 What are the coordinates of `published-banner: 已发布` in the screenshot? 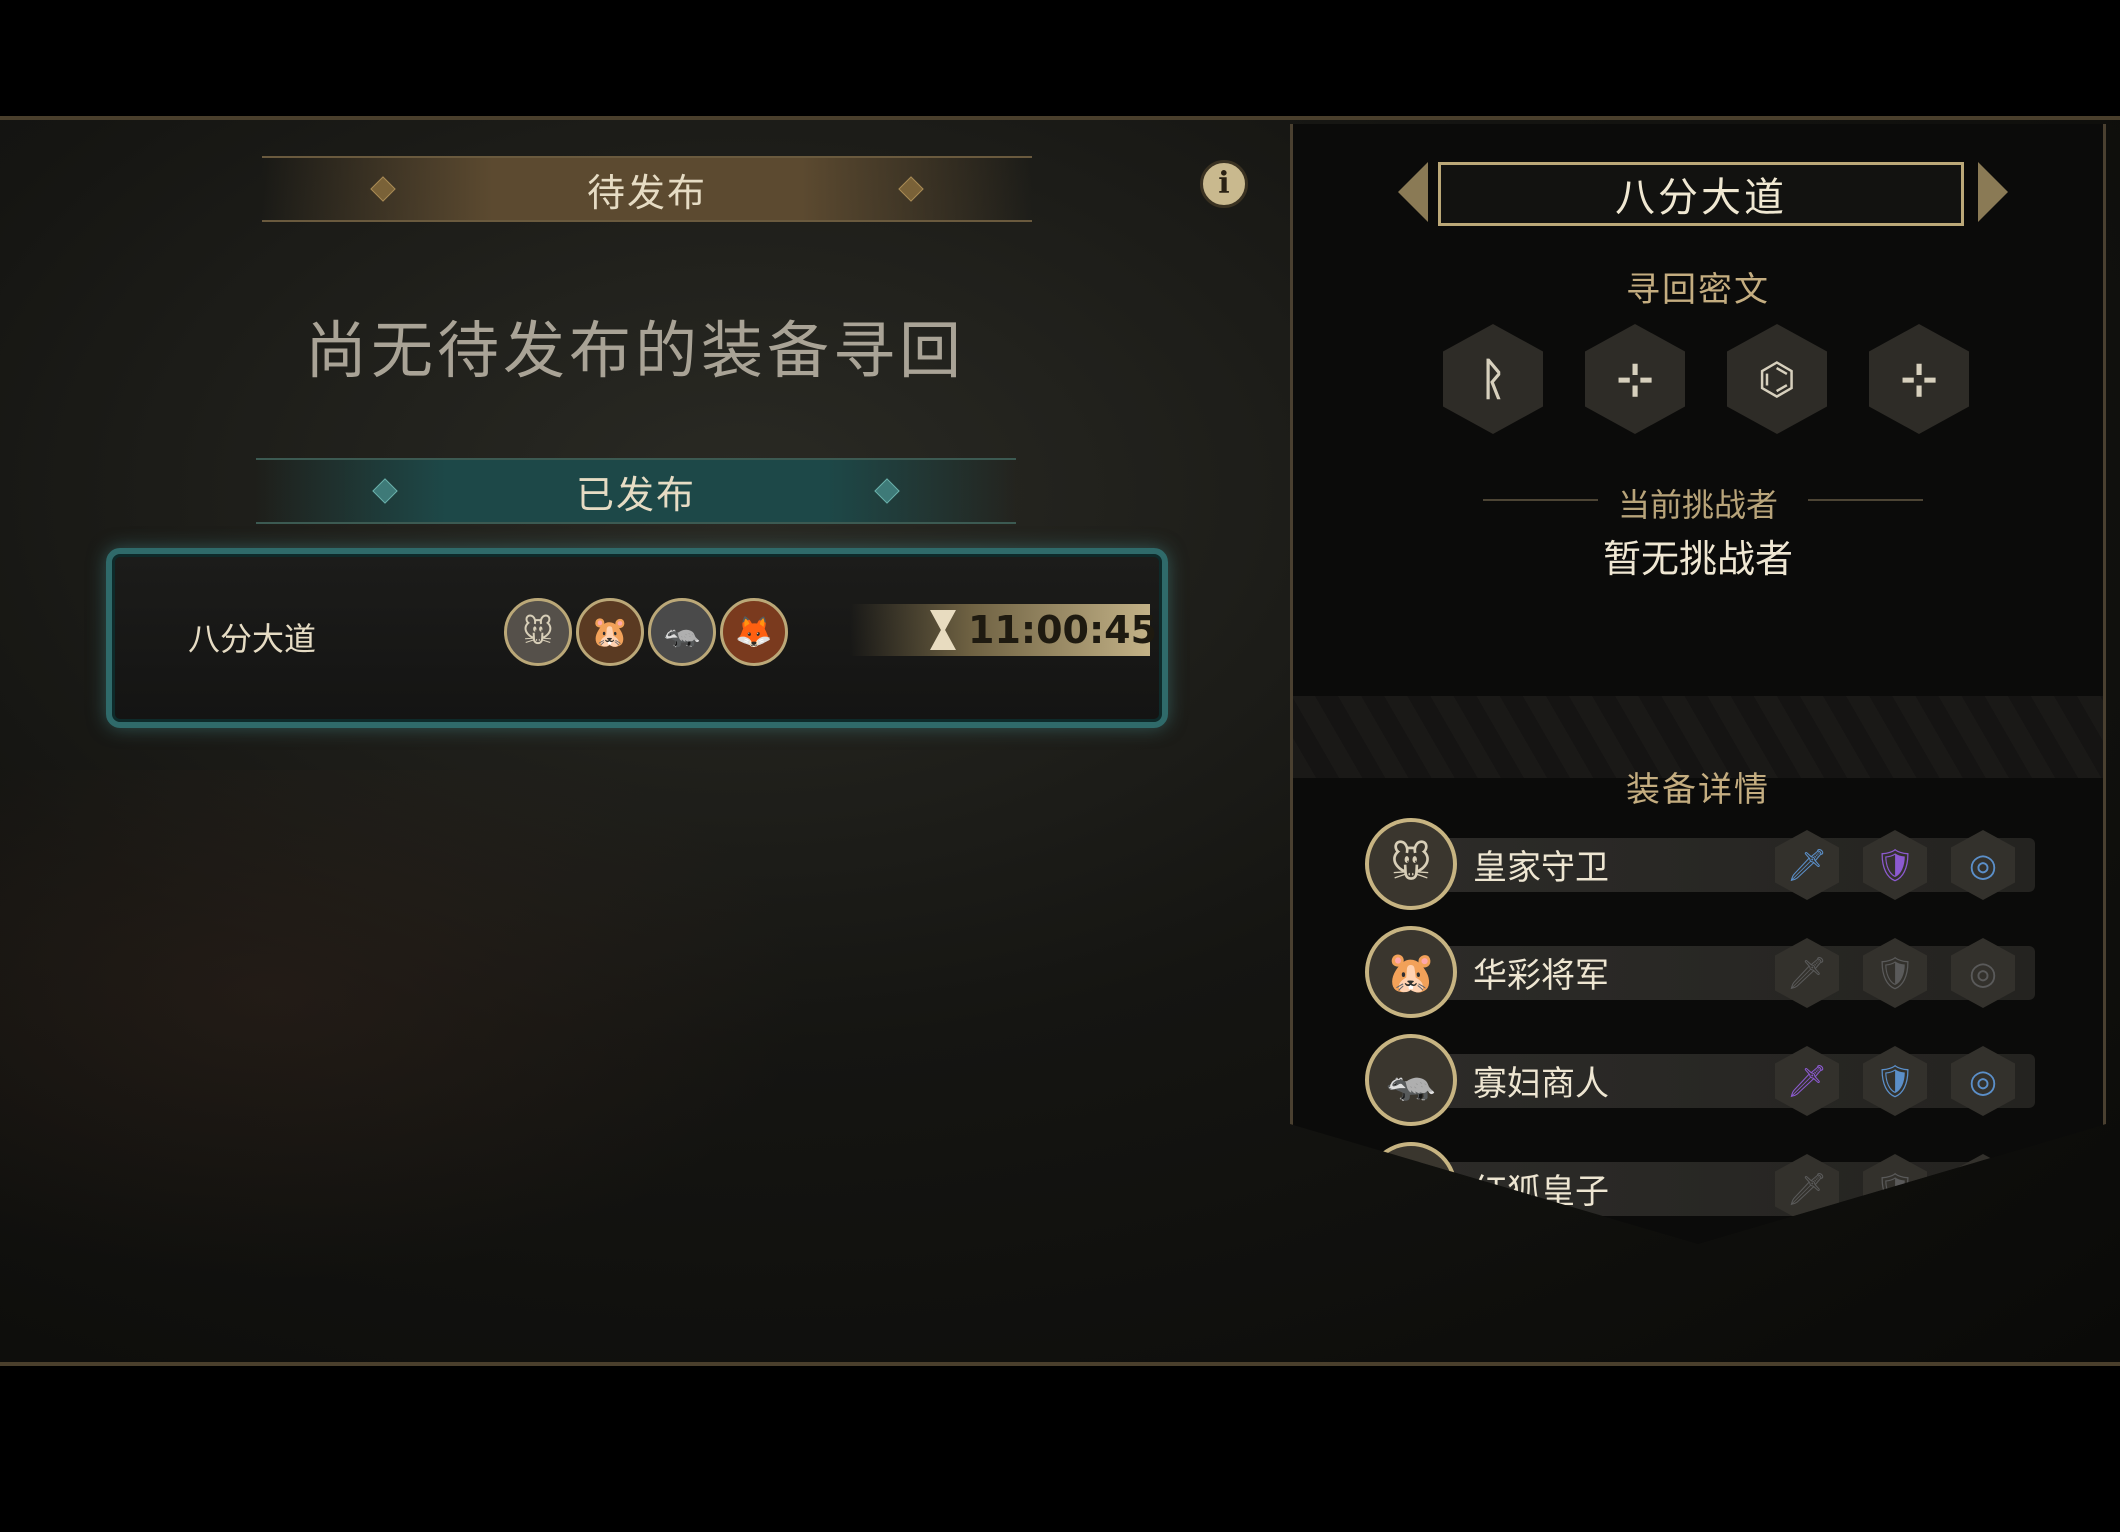 It's located at (636, 491).